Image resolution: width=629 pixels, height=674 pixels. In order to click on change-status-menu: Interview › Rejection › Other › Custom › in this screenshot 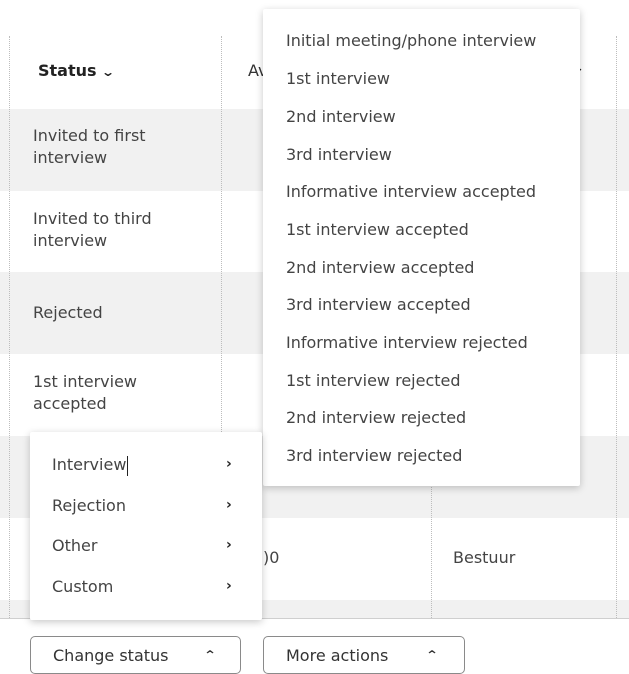, I will do `click(146, 526)`.